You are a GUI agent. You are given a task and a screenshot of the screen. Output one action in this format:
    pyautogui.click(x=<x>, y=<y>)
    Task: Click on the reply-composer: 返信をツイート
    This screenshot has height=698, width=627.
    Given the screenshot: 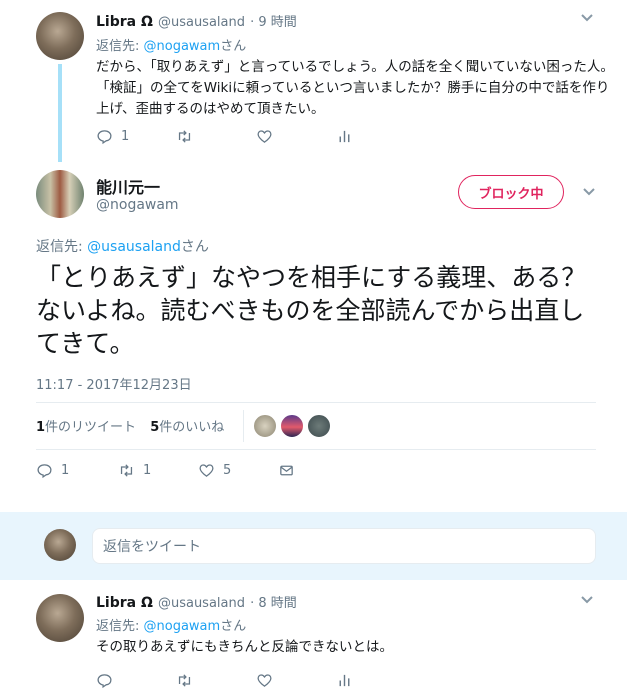 What is the action you would take?
    pyautogui.click(x=313, y=546)
    